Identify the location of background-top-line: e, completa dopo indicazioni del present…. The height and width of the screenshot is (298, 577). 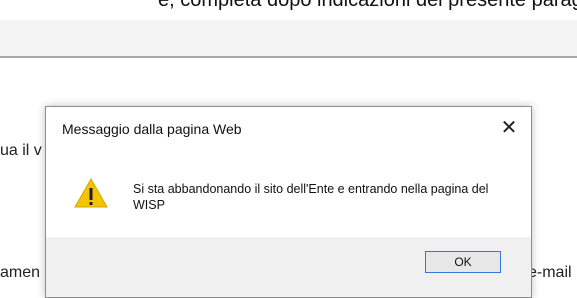
(367, 5).